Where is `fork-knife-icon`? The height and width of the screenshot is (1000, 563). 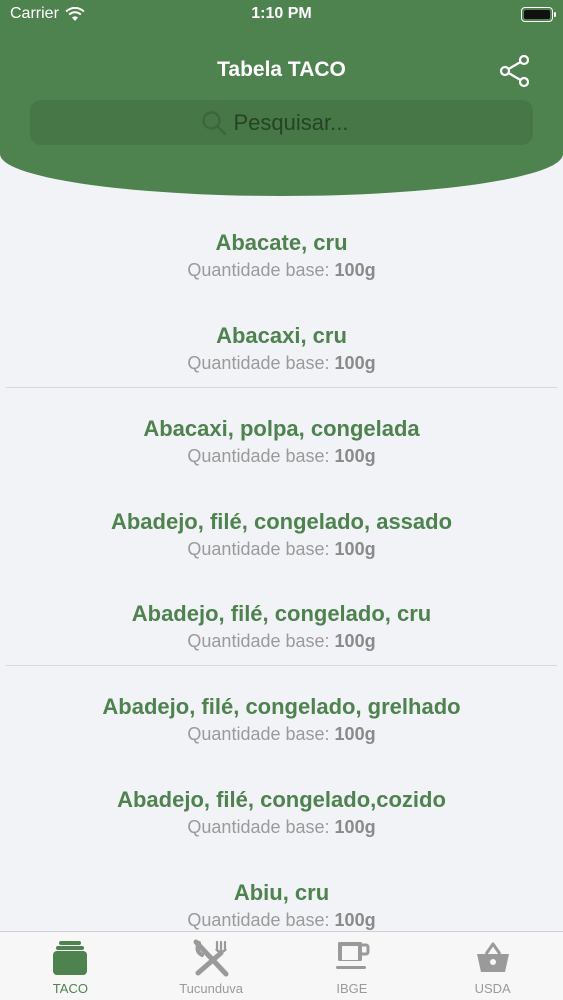
fork-knife-icon is located at coordinates (211, 958).